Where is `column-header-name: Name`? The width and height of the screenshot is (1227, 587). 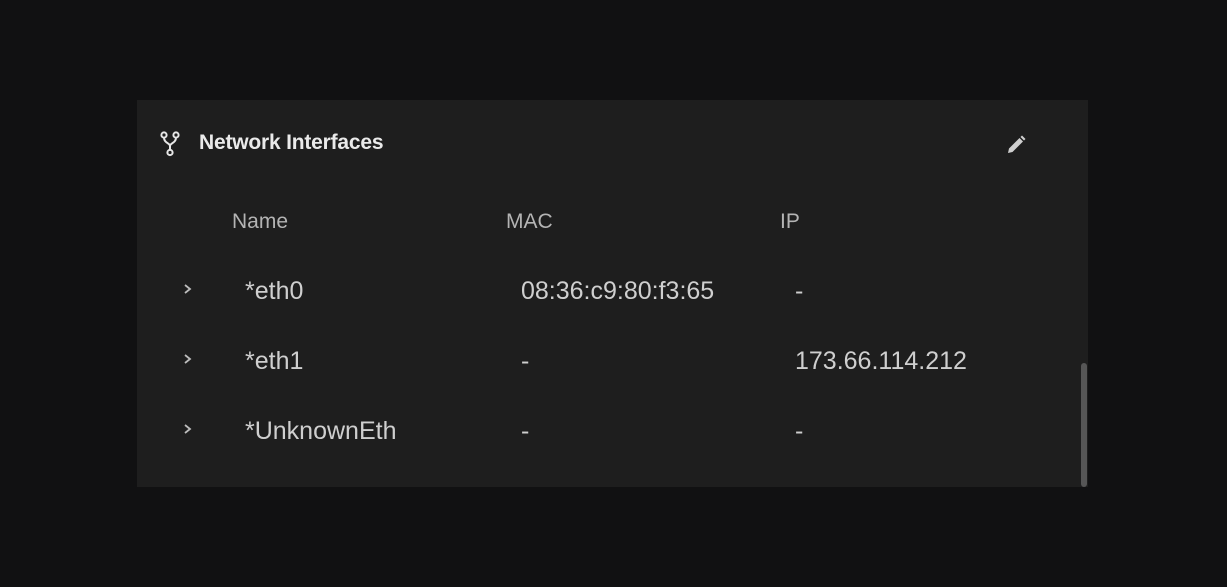
column-header-name: Name is located at coordinates (260, 222).